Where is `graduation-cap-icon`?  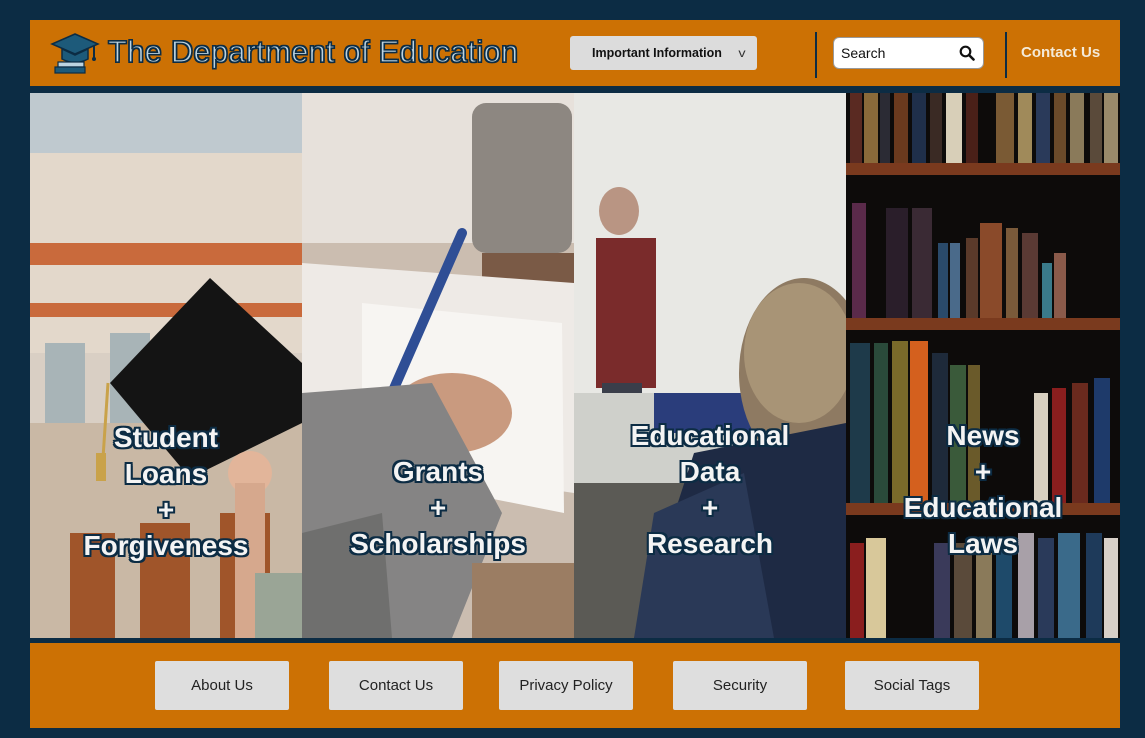
graduation-cap-icon is located at coordinates (75, 53).